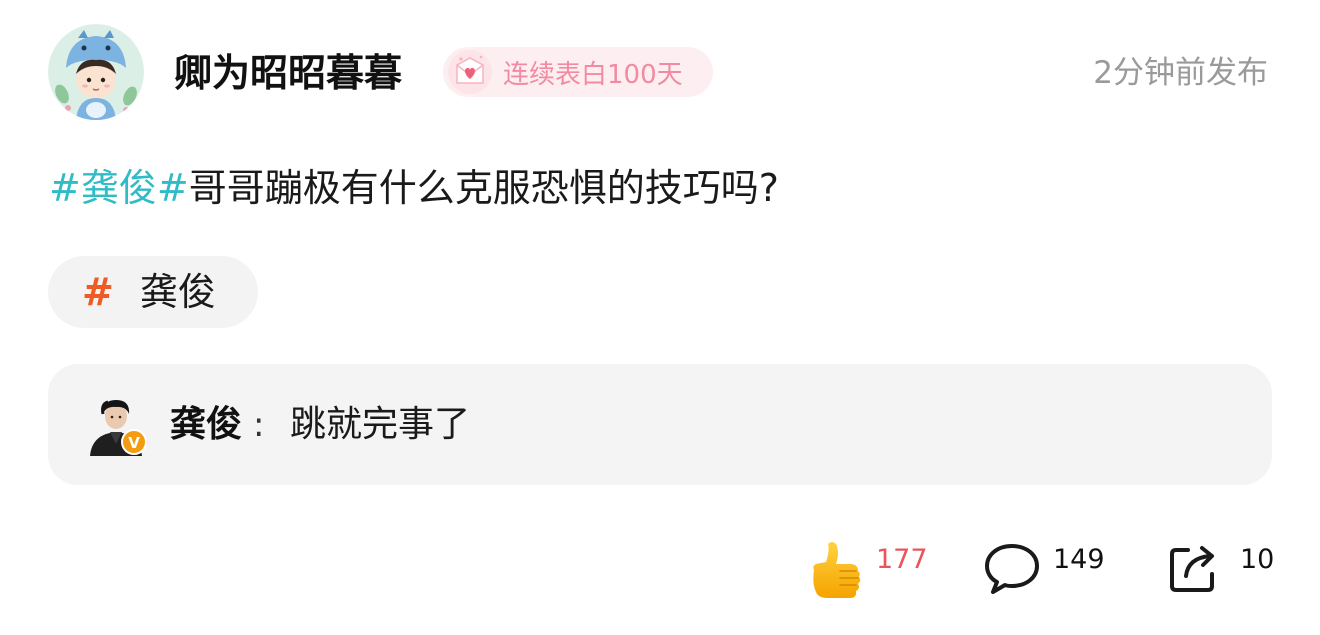 This screenshot has height=635, width=1320. I want to click on streak-badge: 连续表白100天, so click(578, 72).